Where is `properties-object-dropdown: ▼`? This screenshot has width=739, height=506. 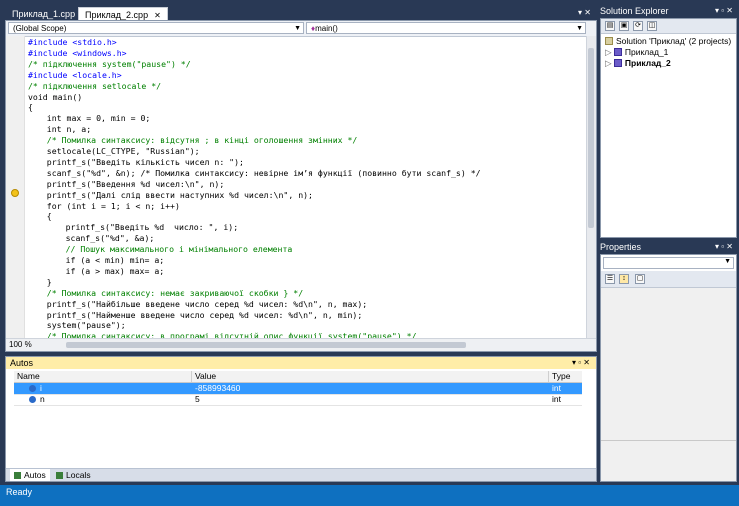 properties-object-dropdown: ▼ is located at coordinates (668, 263).